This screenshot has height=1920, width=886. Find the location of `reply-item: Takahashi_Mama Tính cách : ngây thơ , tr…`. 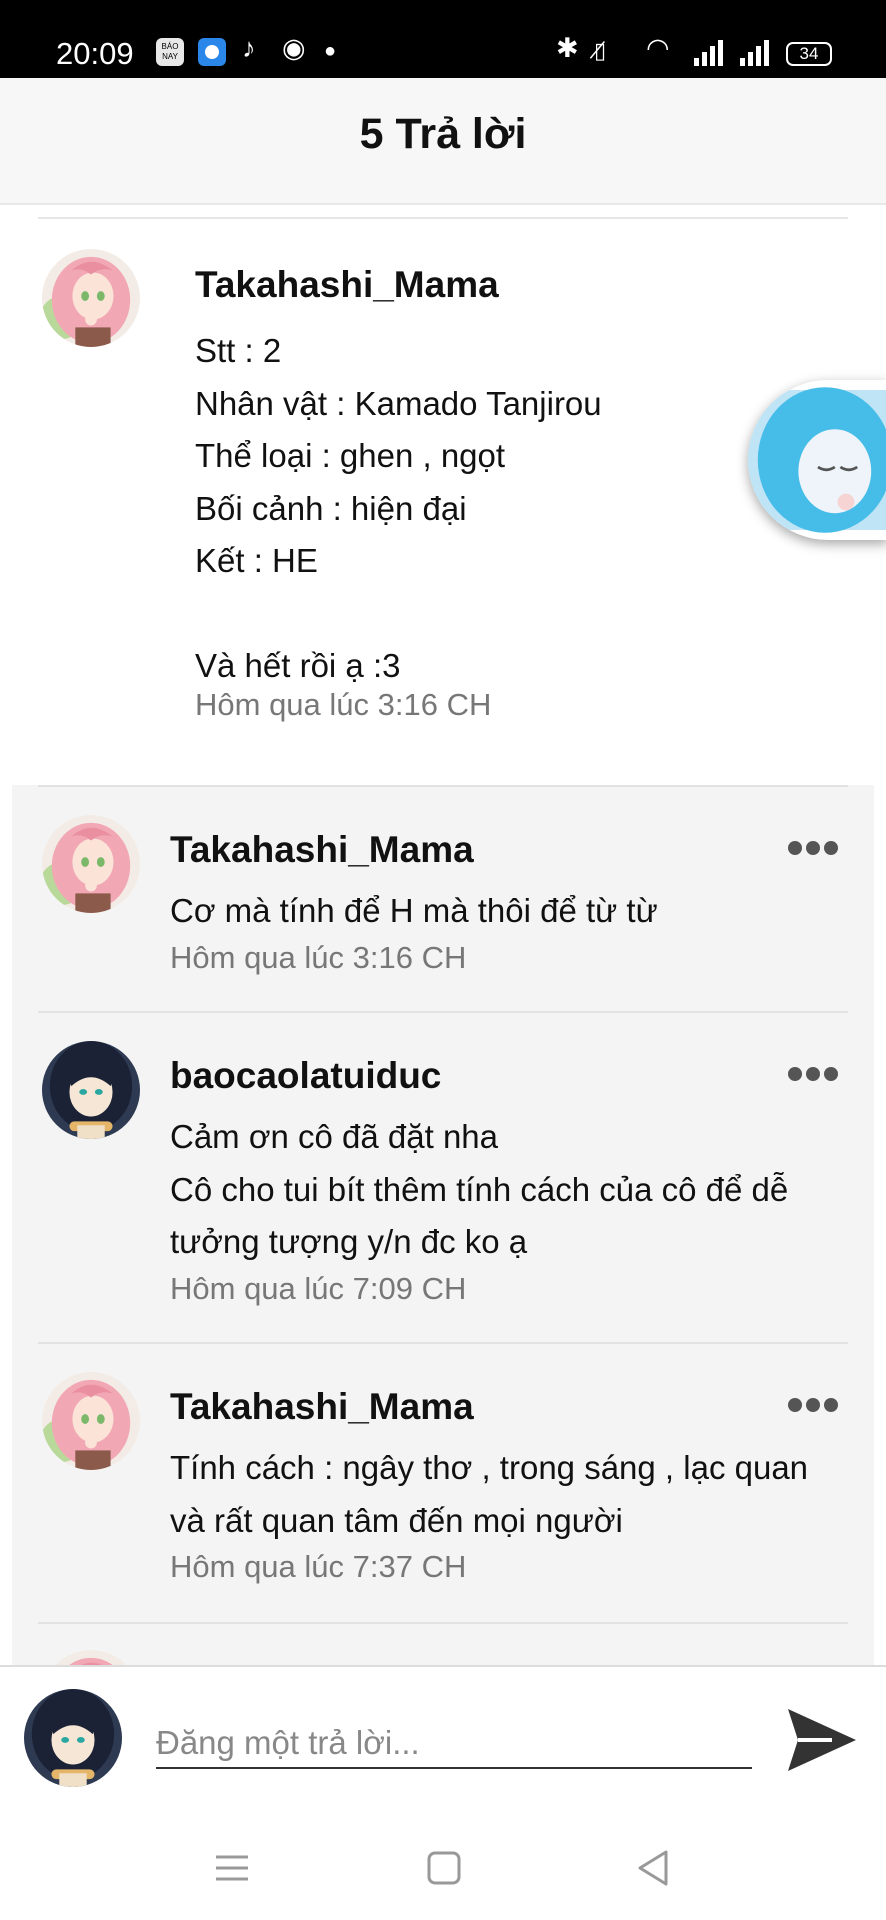

reply-item: Takahashi_Mama Tính cách : ngây thơ , tr… is located at coordinates (443, 1482).